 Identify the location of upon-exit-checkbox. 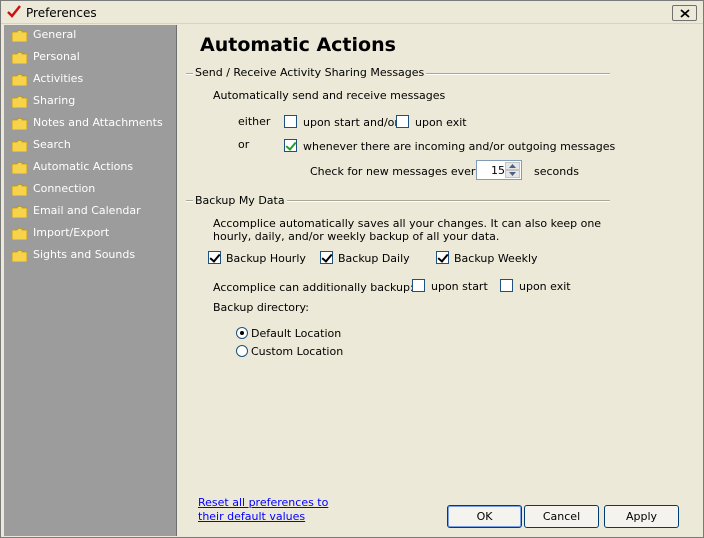
(402, 121).